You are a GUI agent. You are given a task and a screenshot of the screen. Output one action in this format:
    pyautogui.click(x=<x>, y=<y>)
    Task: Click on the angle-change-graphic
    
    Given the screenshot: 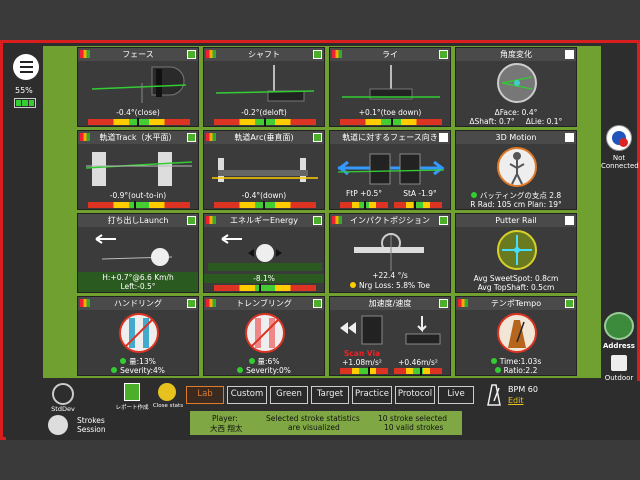 What is the action you would take?
    pyautogui.click(x=517, y=83)
    